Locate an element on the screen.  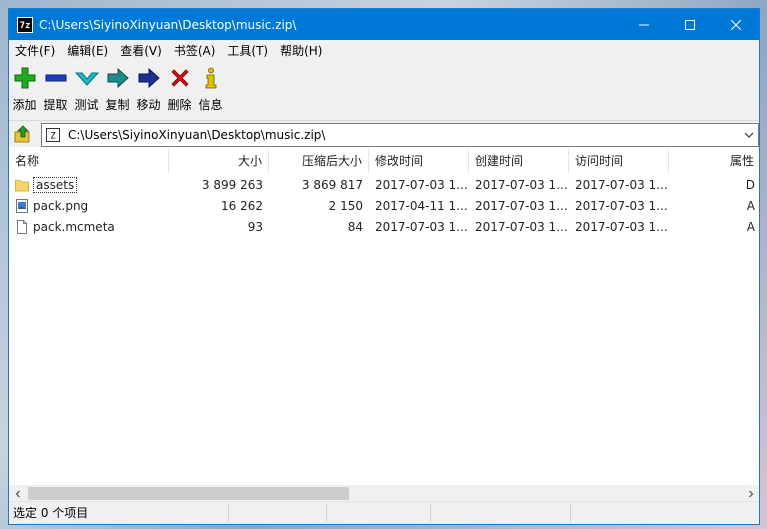
status-selected: 选定 0 个项目 is located at coordinates (51, 513).